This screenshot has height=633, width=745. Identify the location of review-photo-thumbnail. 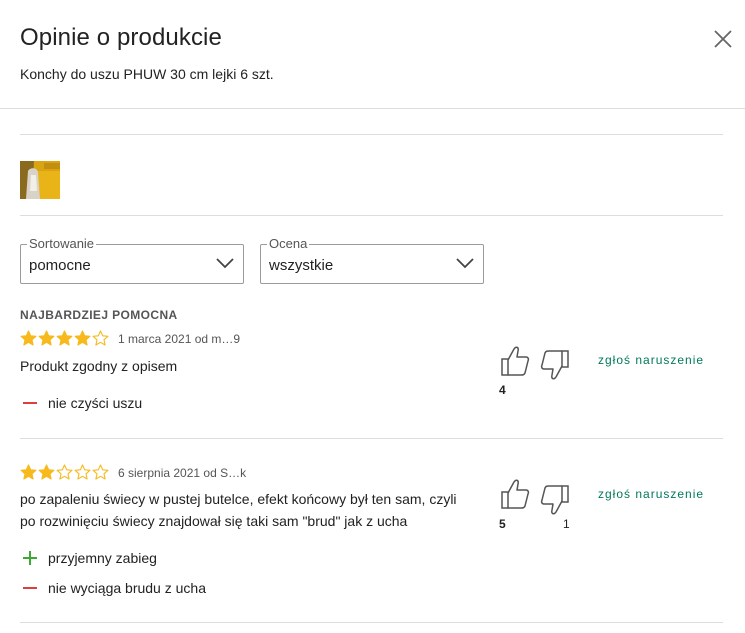
(40, 180).